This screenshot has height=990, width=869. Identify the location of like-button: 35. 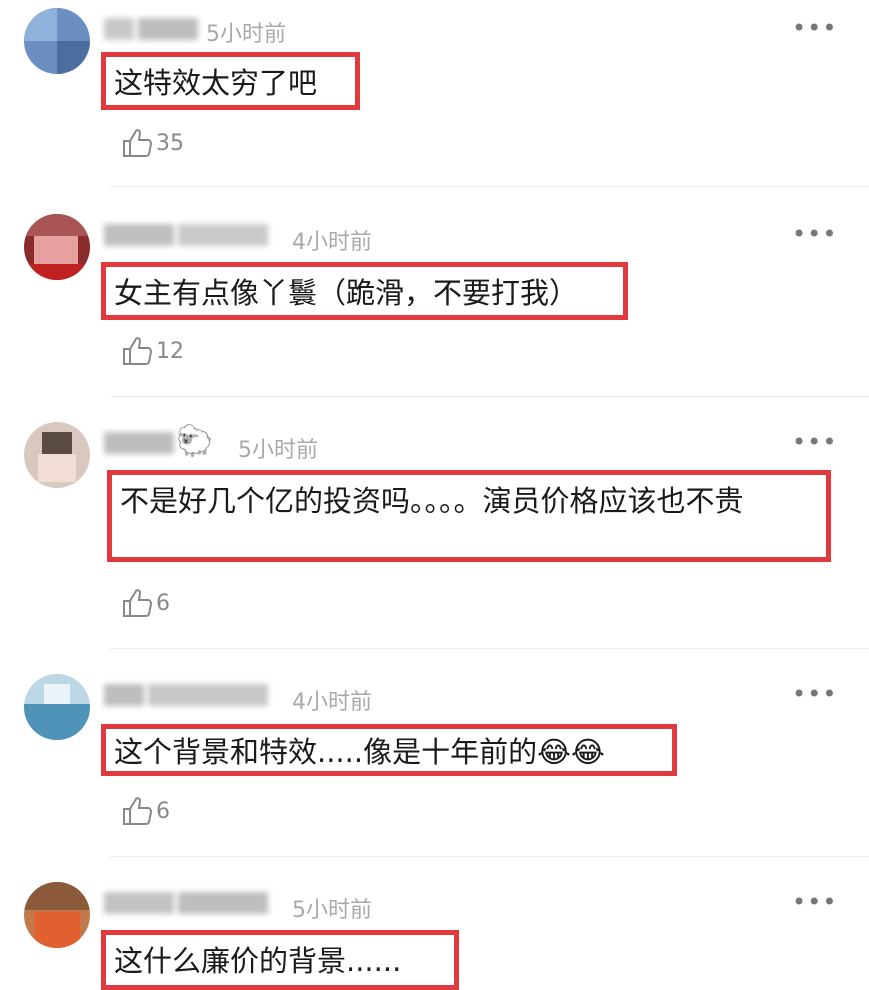
(152, 143).